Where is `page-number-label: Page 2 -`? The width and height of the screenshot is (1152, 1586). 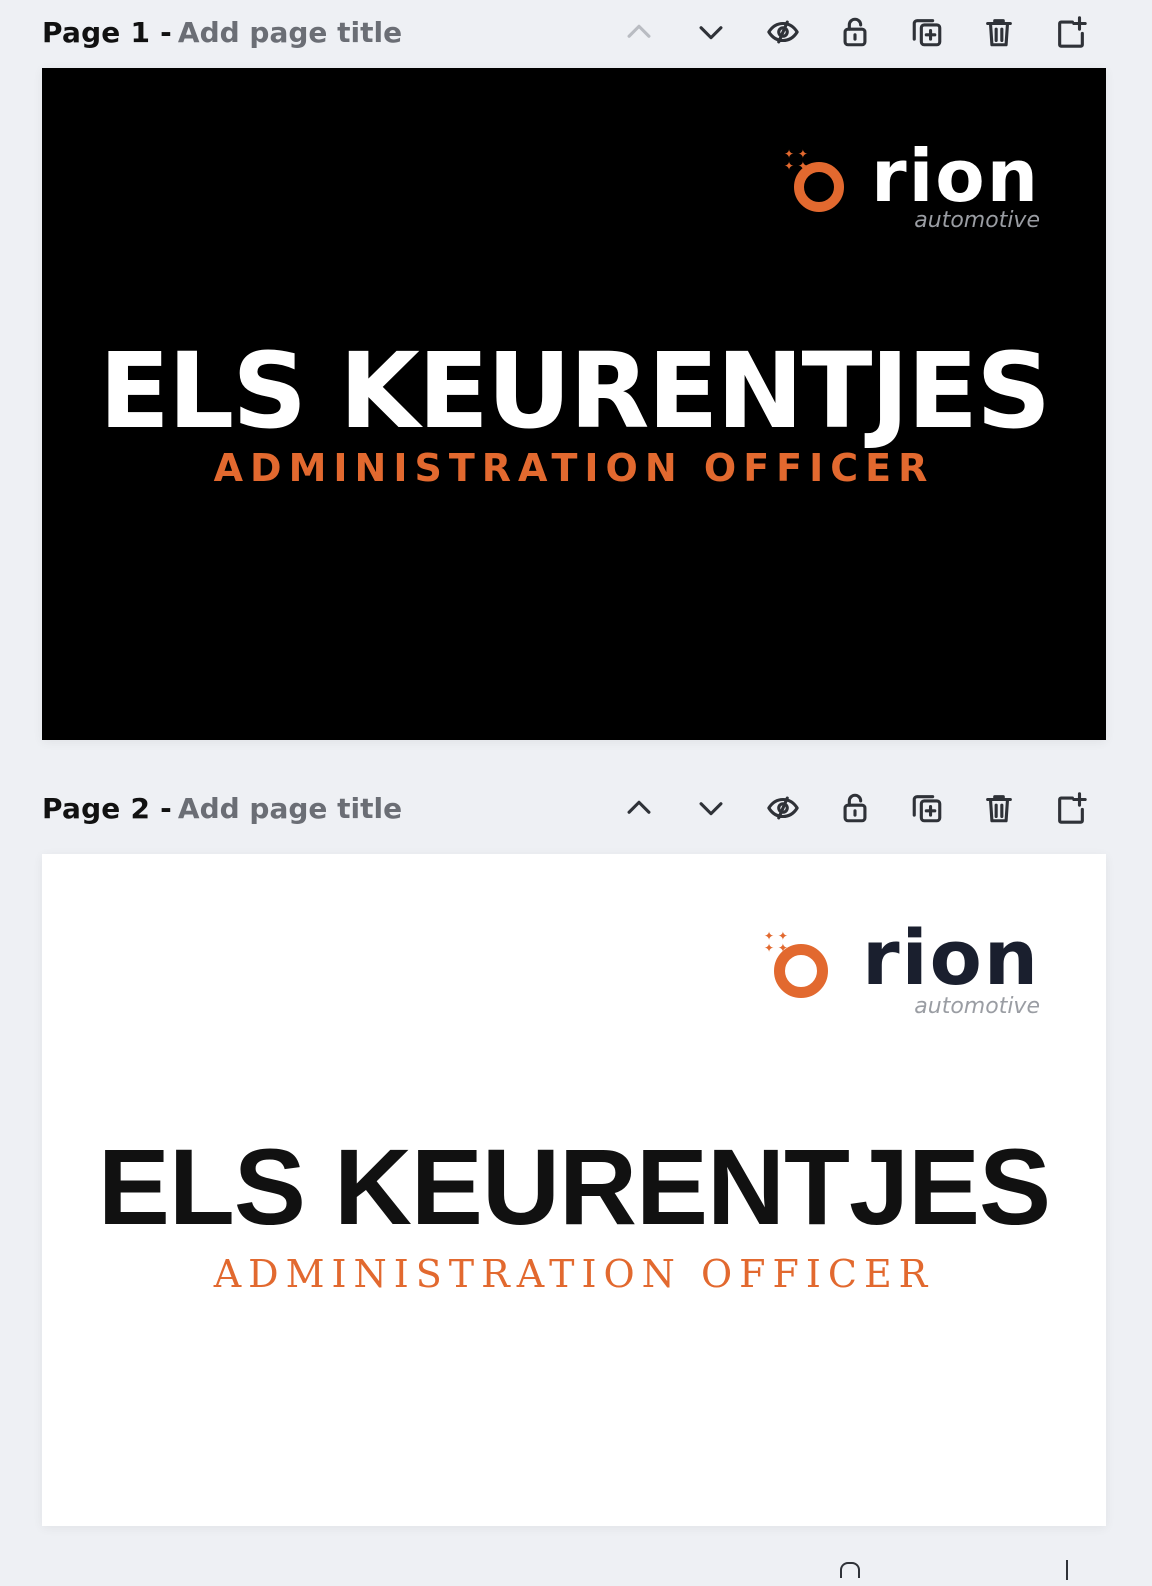
page-number-label: Page 2 - is located at coordinates (107, 808).